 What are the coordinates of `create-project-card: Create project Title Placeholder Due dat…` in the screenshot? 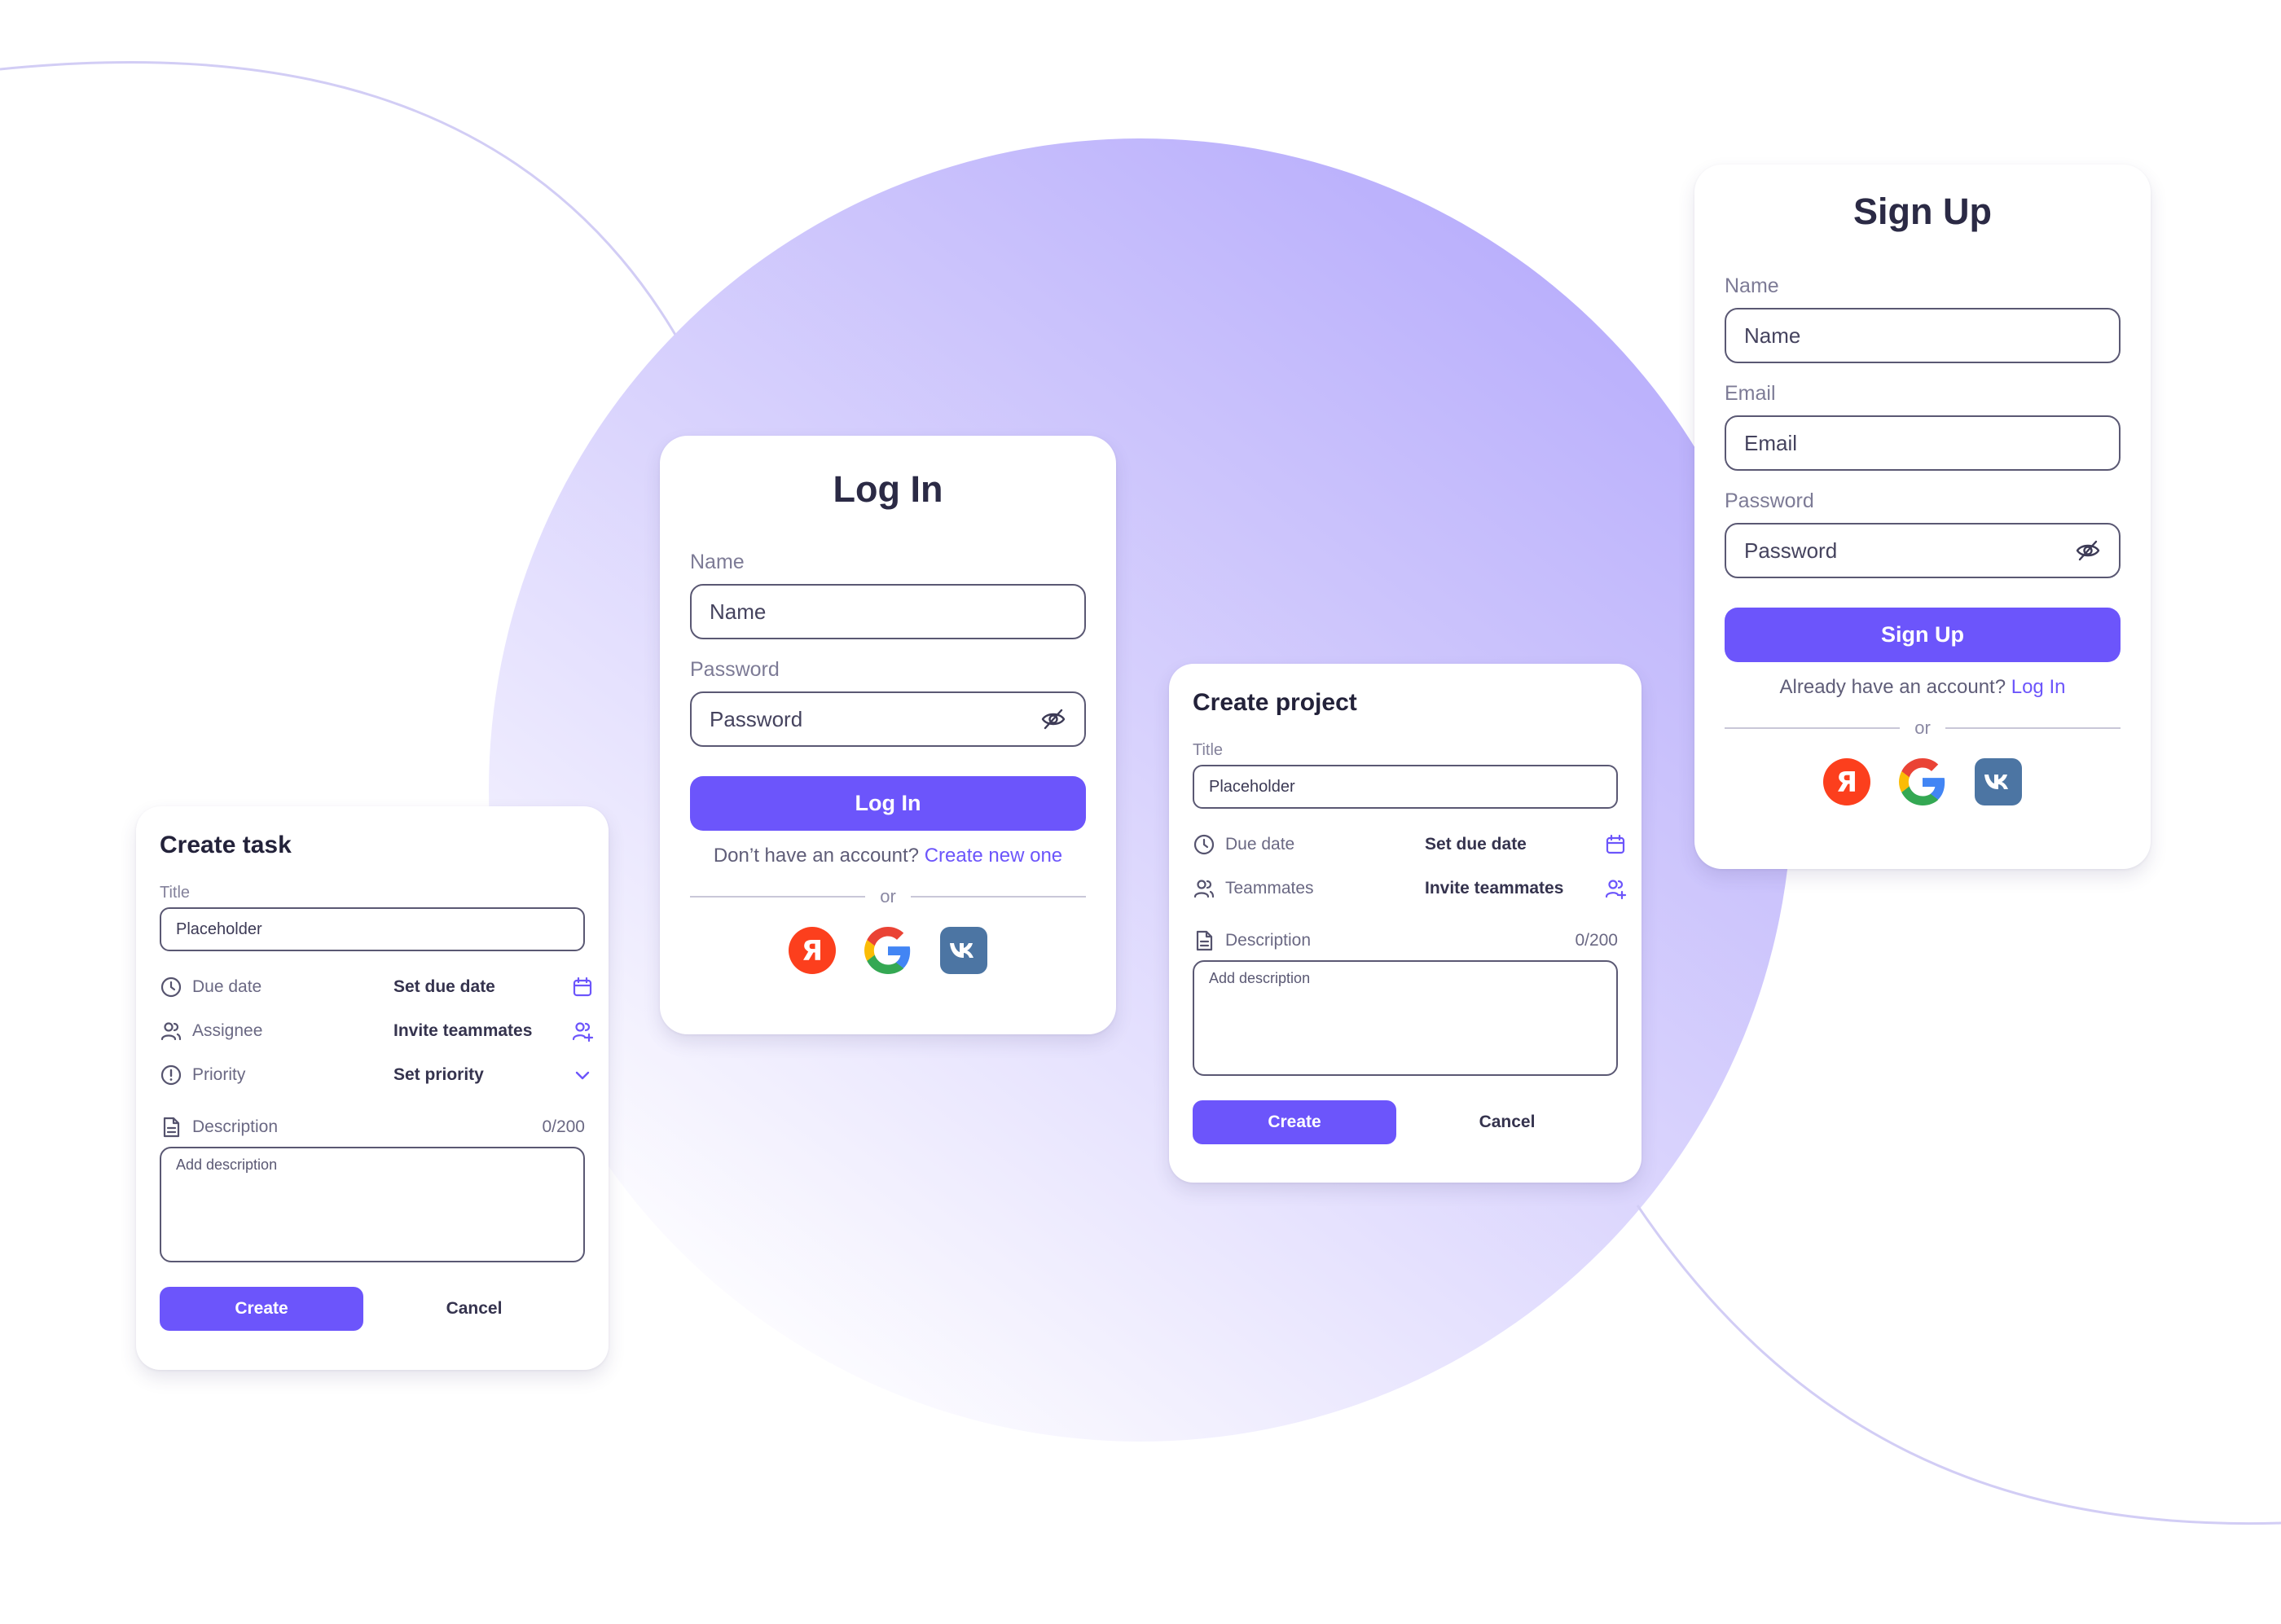 It's located at (1406, 923).